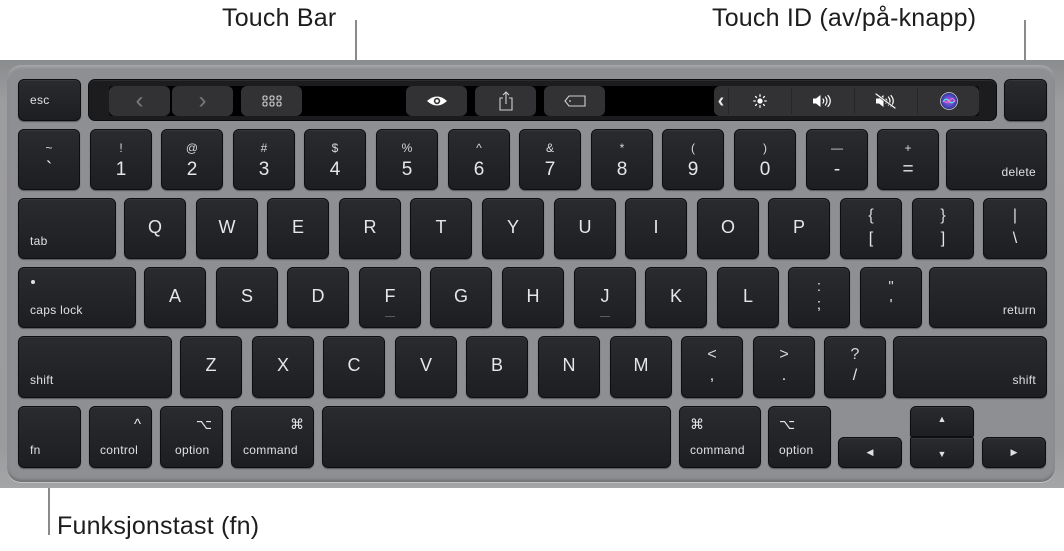 This screenshot has width=1064, height=551. What do you see at coordinates (120, 437) in the screenshot?
I see `key-control: ^ control` at bounding box center [120, 437].